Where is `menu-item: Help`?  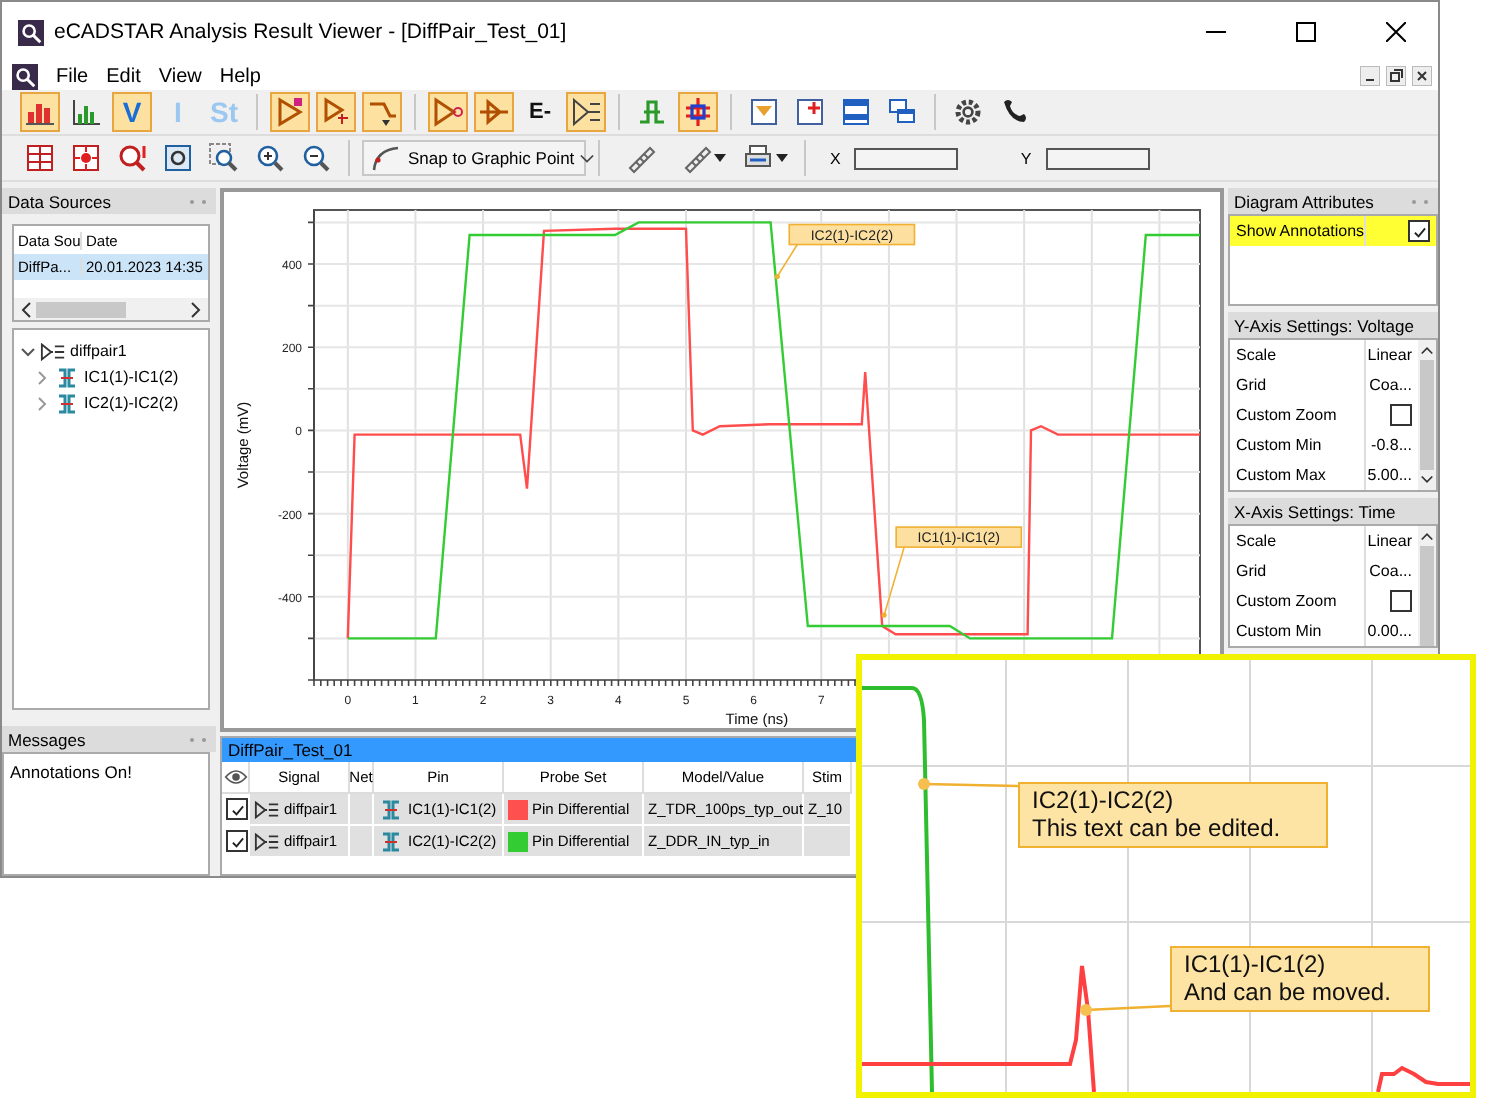 menu-item: Help is located at coordinates (240, 76).